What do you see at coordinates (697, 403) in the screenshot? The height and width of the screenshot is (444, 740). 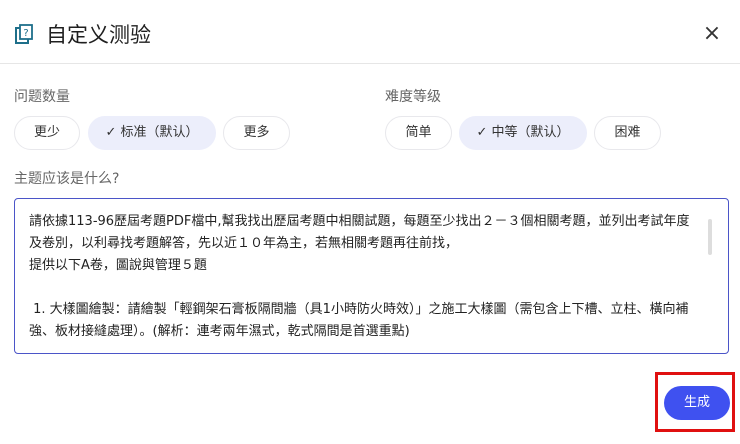 I see `generate-button: 生成` at bounding box center [697, 403].